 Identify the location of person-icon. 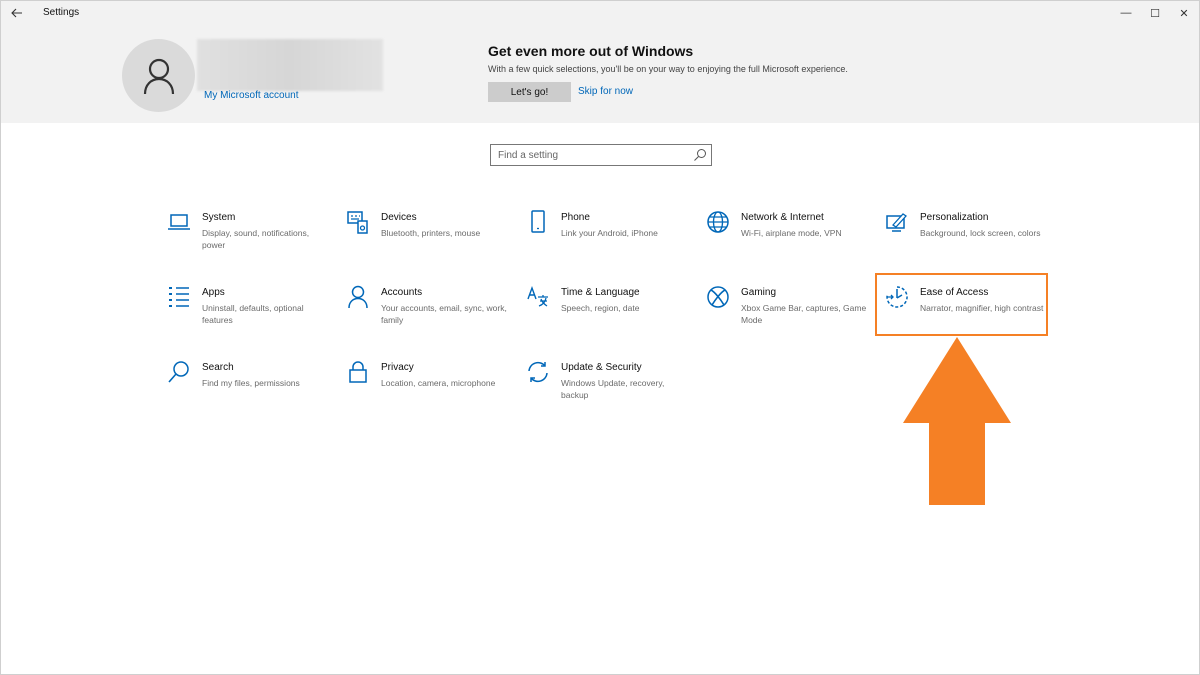
(358, 297).